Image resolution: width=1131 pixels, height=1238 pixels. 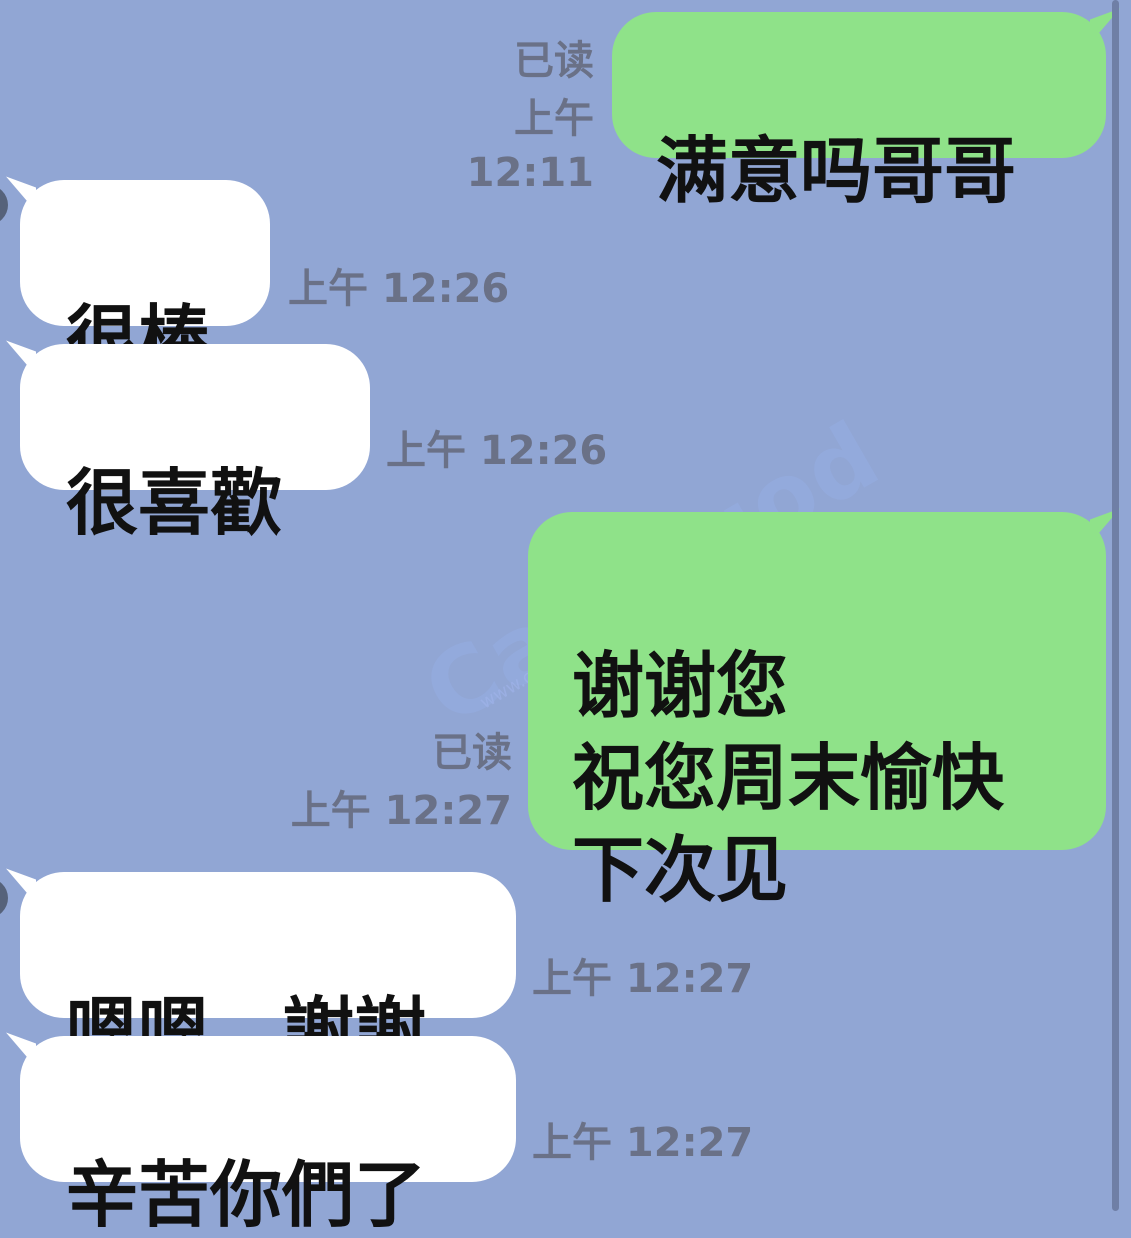 What do you see at coordinates (859, 112) in the screenshot?
I see `message-bubble-outgoing: 满意吗哥哥` at bounding box center [859, 112].